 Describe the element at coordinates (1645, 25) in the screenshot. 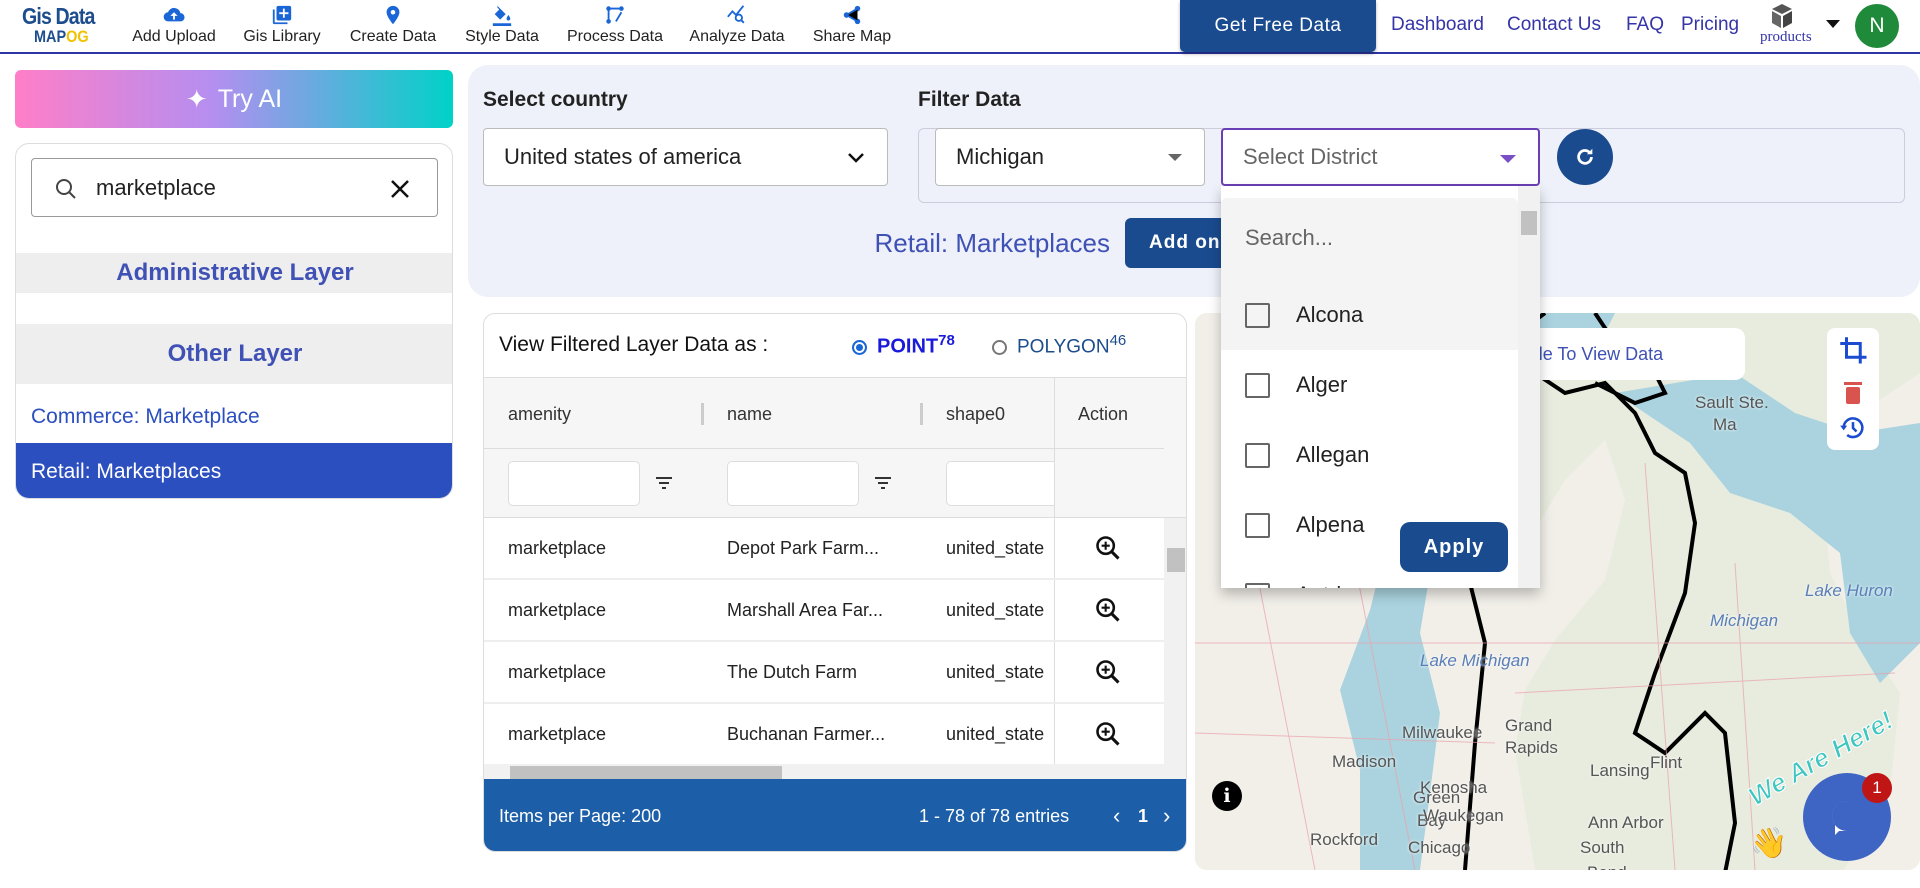

I see `faq-link: FAQ` at that location.